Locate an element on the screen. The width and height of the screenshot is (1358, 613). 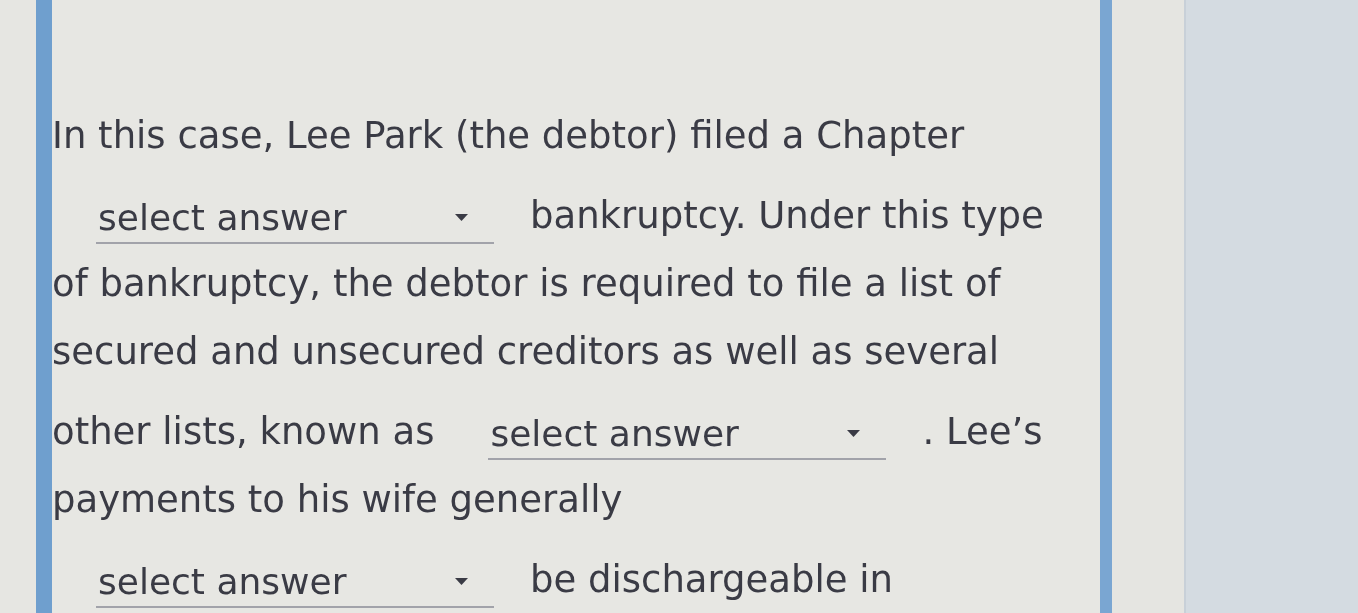
question-text: In this case, Lee Park (the debtor) filed a Chapter is located at coordinates (508, 136).